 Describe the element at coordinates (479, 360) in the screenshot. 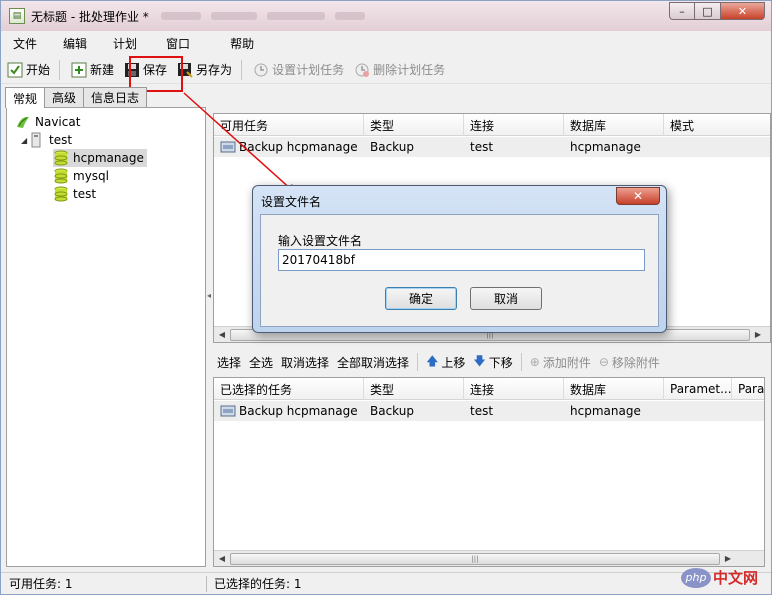

I see `arrow-down-icon: 🡇` at that location.